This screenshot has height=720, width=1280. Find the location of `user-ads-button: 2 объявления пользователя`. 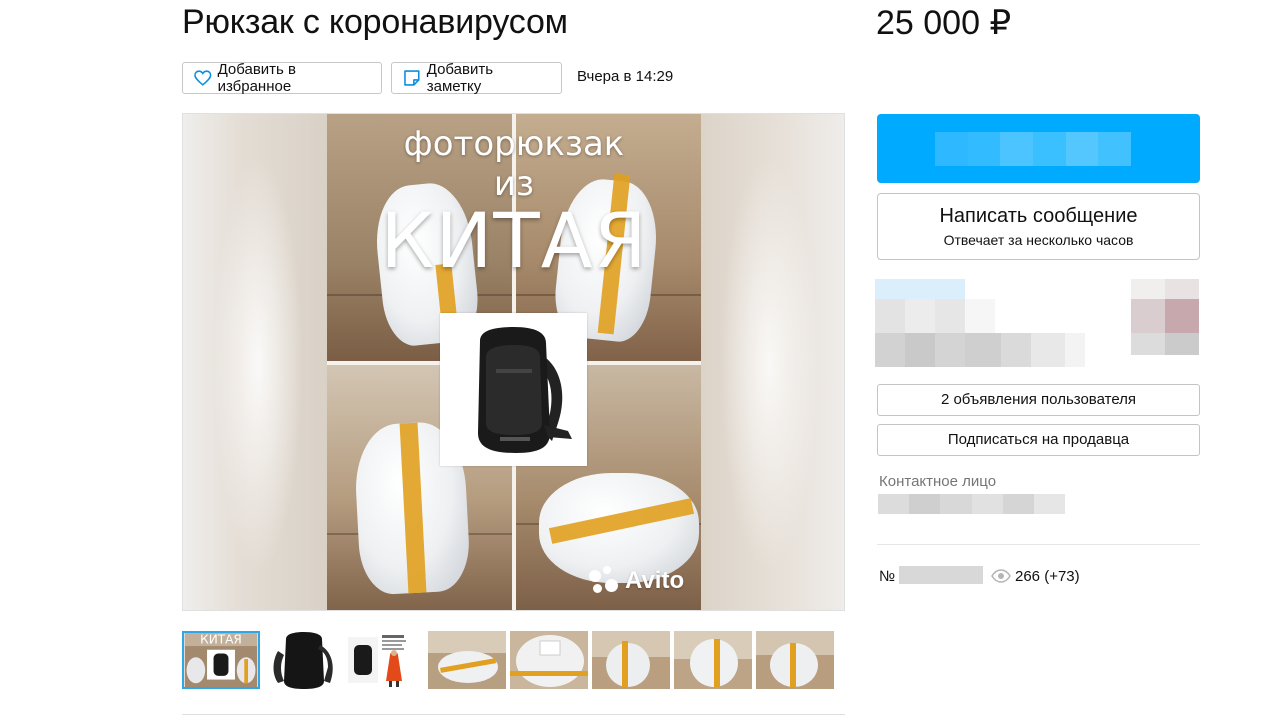

user-ads-button: 2 объявления пользователя is located at coordinates (1038, 400).